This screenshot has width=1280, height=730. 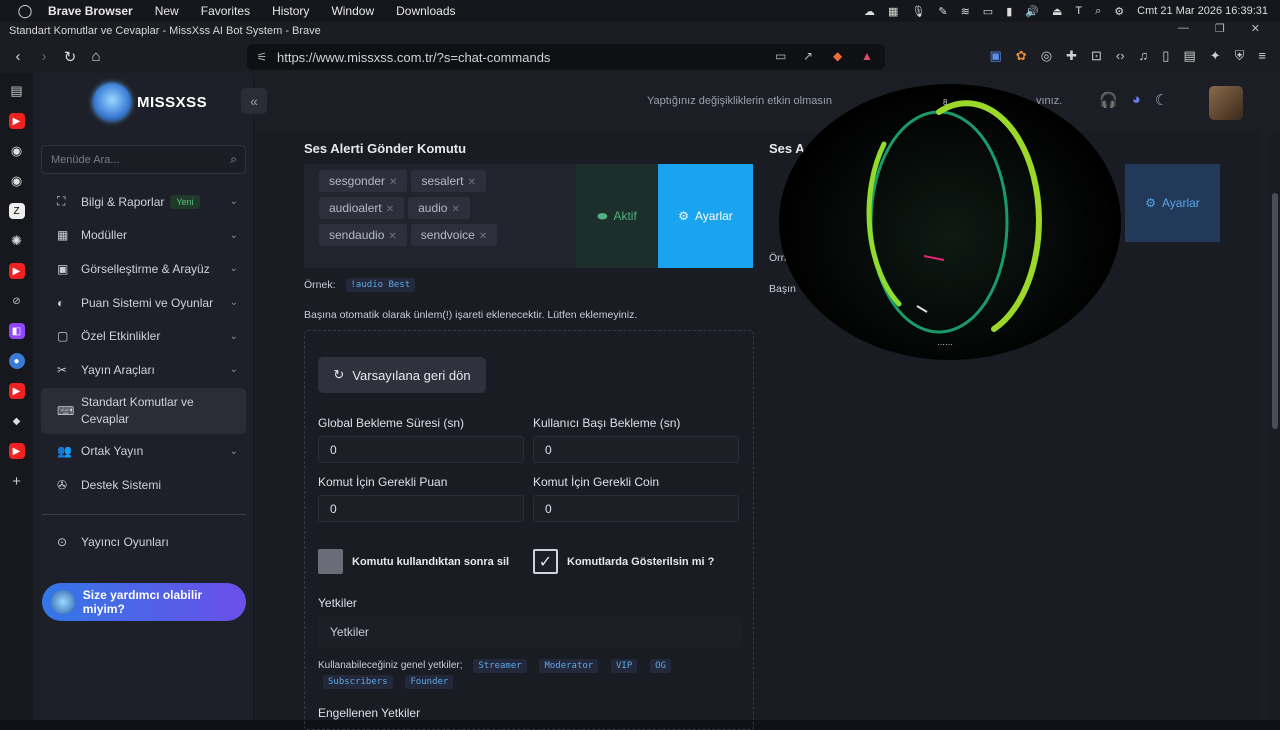 I want to click on sidebar-item-ortak-yayin: 👥 Ortak Yayın ⌄, so click(x=143, y=452).